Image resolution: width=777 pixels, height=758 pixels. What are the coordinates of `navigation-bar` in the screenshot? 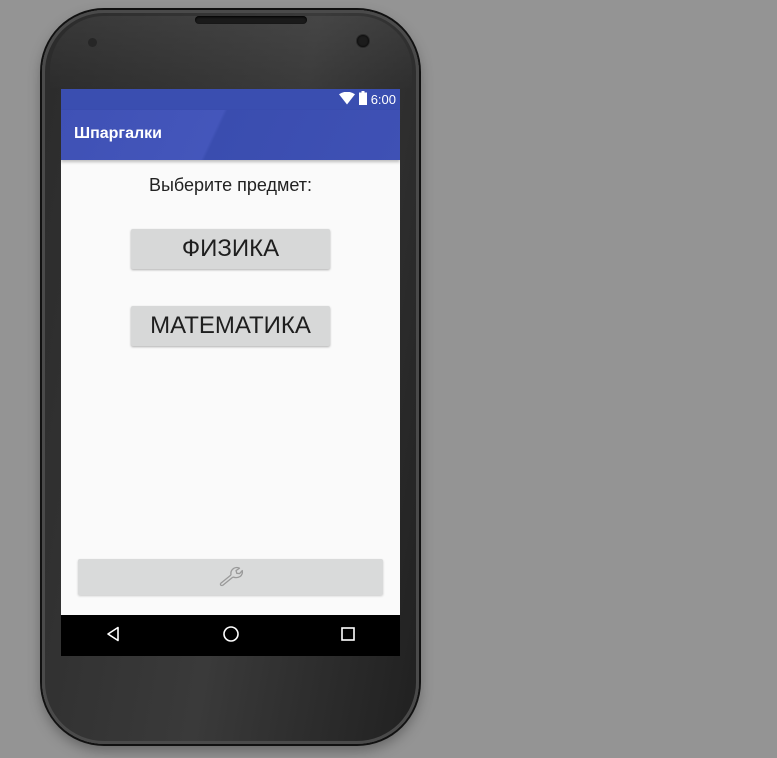 It's located at (230, 635).